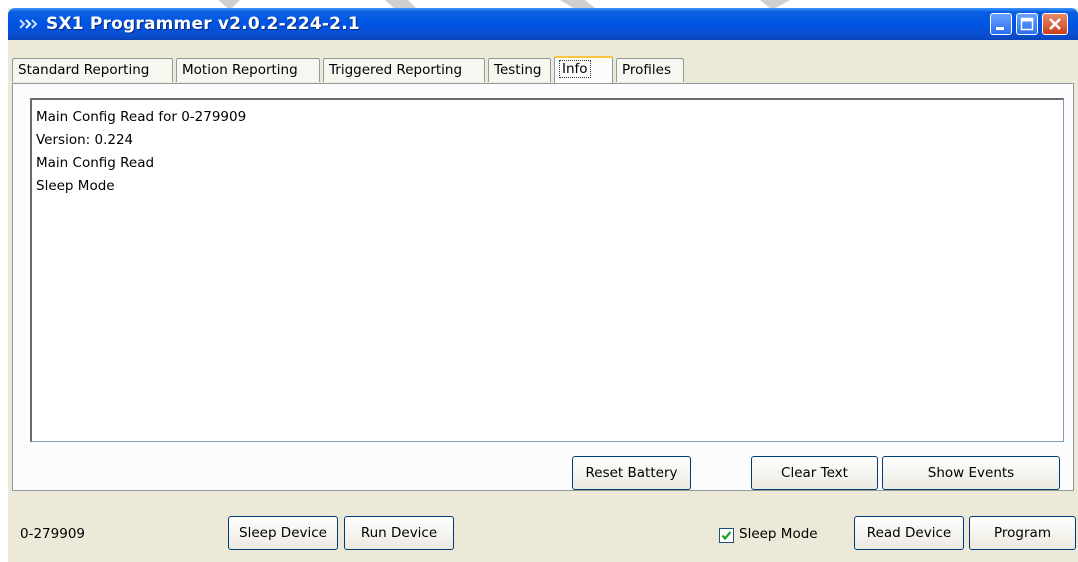  I want to click on tab-standard-reporting: Standard Reporting, so click(92, 70).